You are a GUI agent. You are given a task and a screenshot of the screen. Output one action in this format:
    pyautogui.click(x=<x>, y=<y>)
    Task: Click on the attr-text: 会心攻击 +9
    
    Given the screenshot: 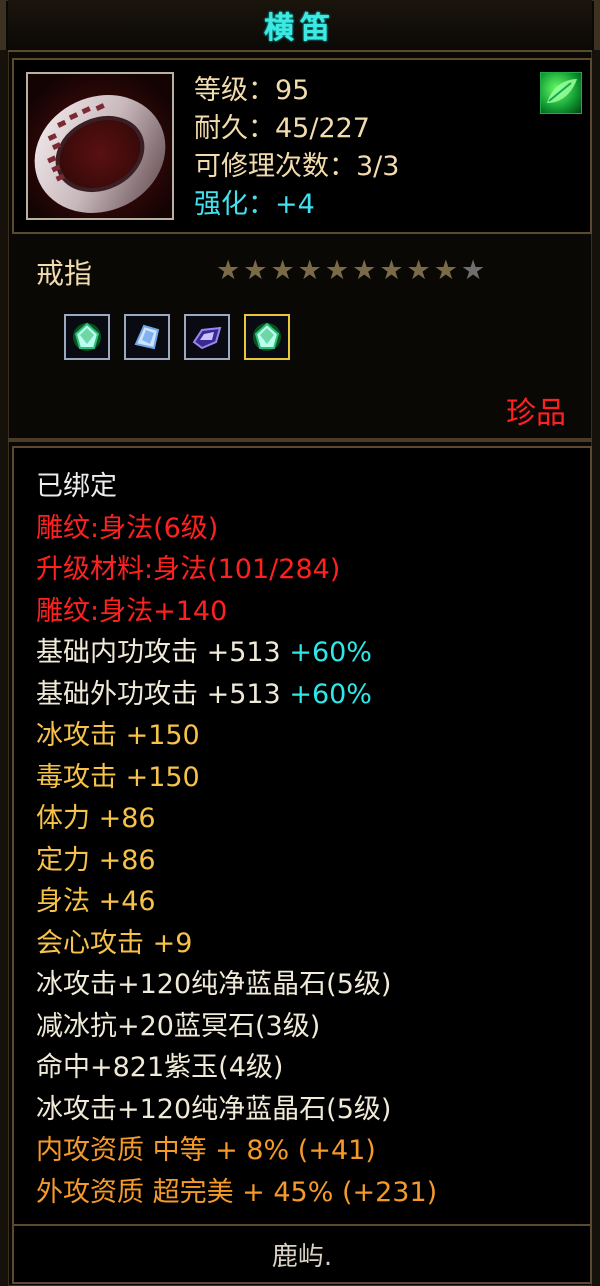 What is the action you would take?
    pyautogui.click(x=114, y=943)
    